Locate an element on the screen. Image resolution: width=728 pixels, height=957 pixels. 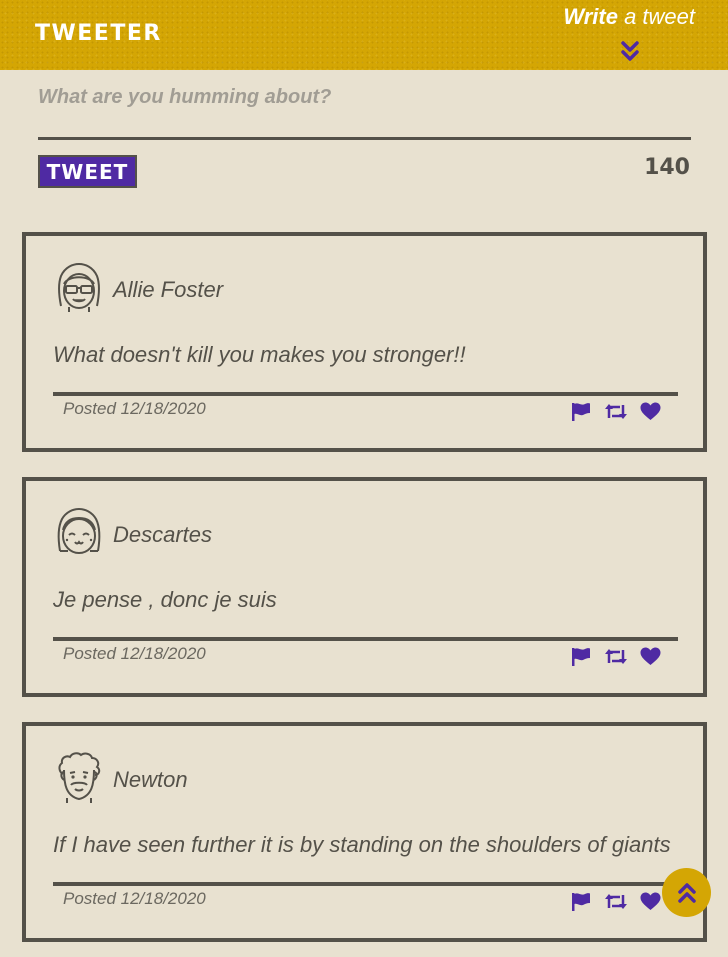
back-to-top-button is located at coordinates (686, 892).